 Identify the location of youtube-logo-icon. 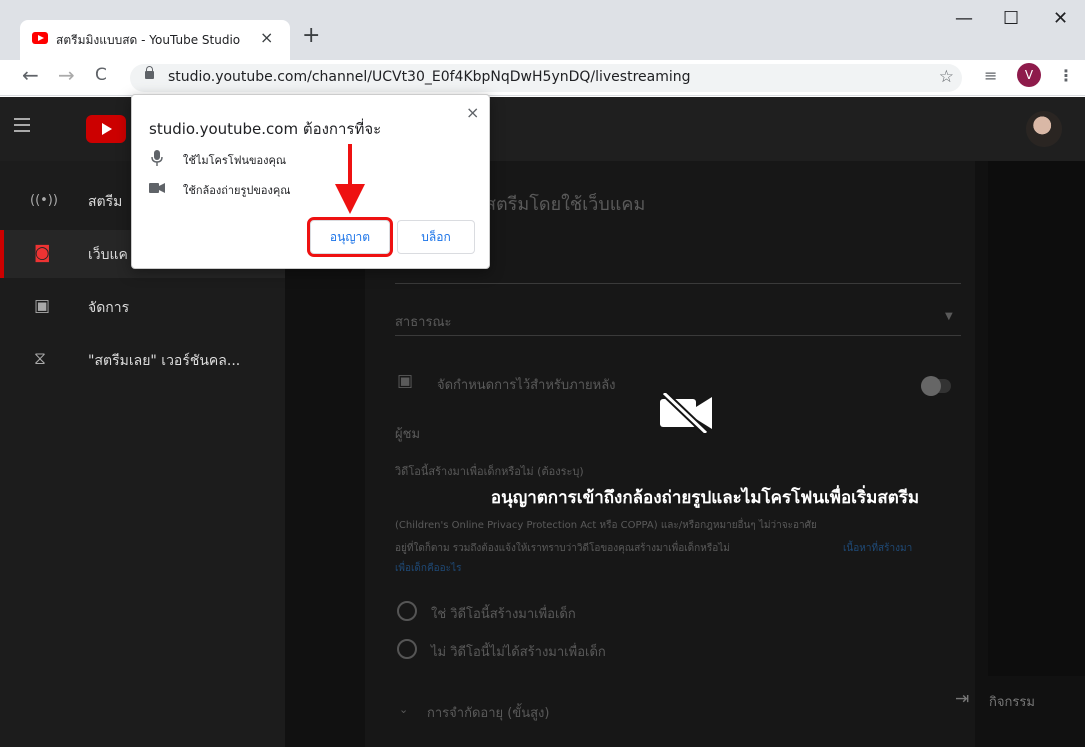
(106, 129).